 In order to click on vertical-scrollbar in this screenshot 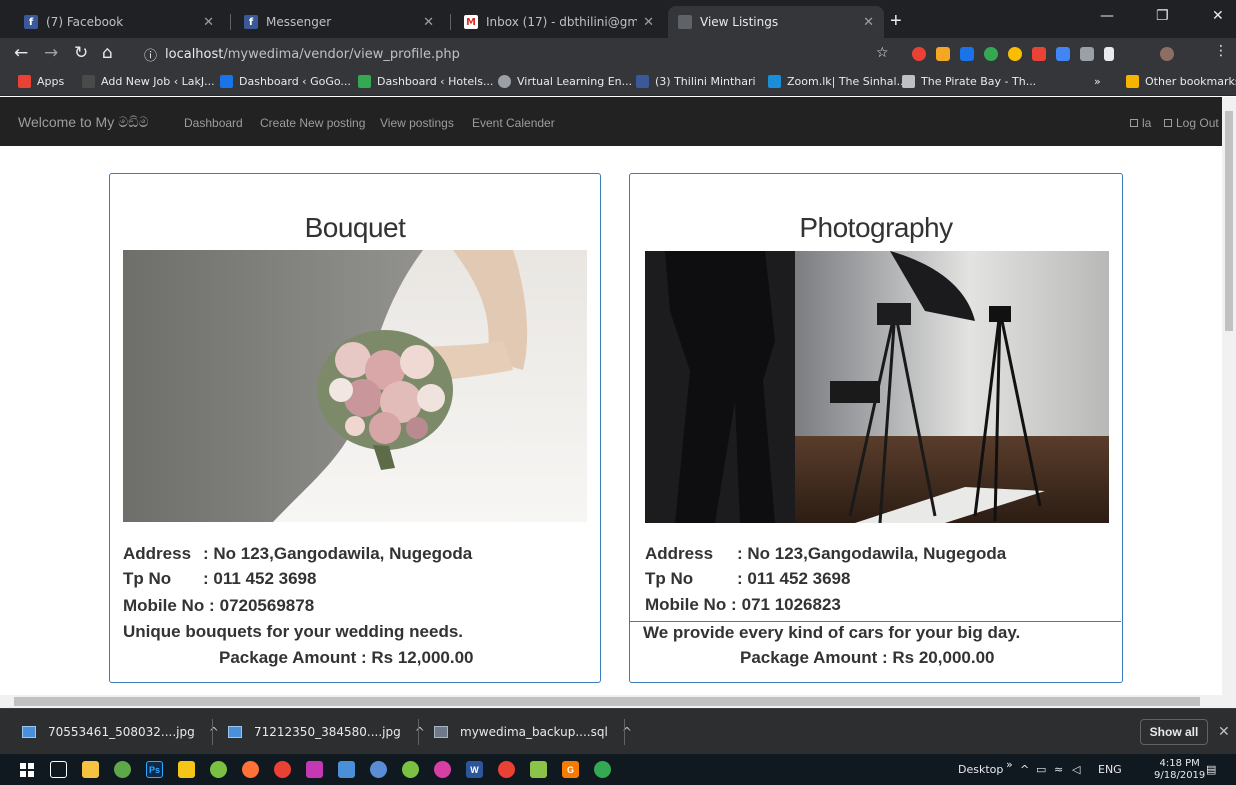, I will do `click(1229, 396)`.